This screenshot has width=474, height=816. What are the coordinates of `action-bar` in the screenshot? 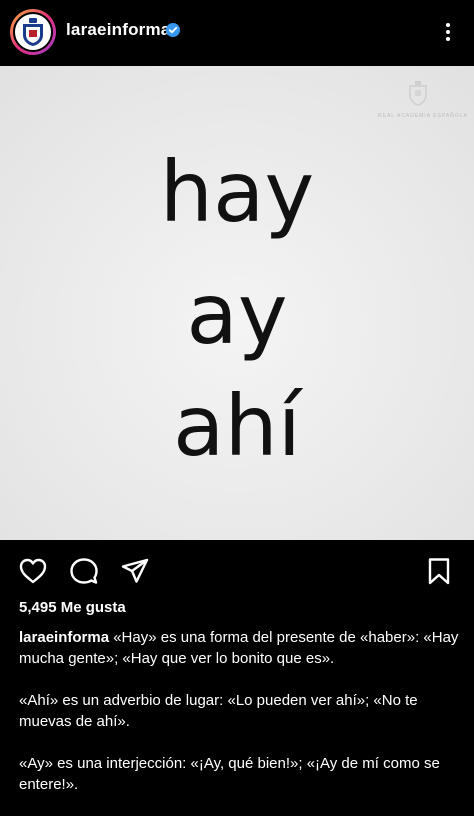 It's located at (237, 569).